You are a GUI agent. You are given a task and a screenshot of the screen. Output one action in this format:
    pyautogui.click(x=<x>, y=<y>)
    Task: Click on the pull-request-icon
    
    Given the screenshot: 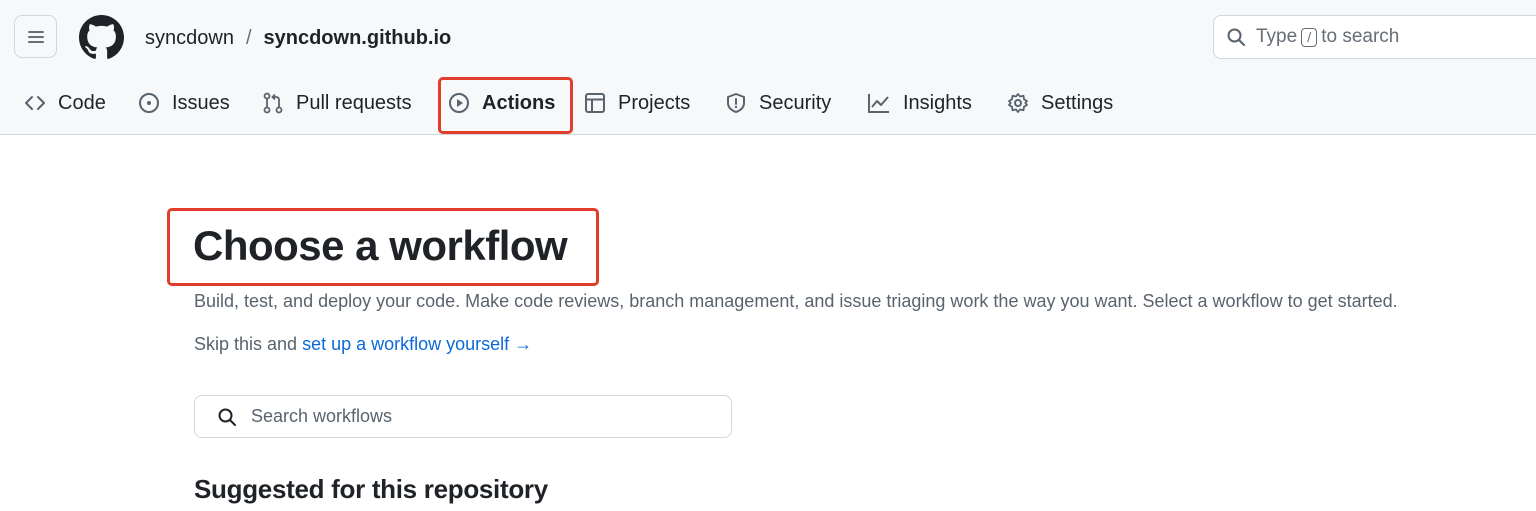 What is the action you would take?
    pyautogui.click(x=273, y=103)
    